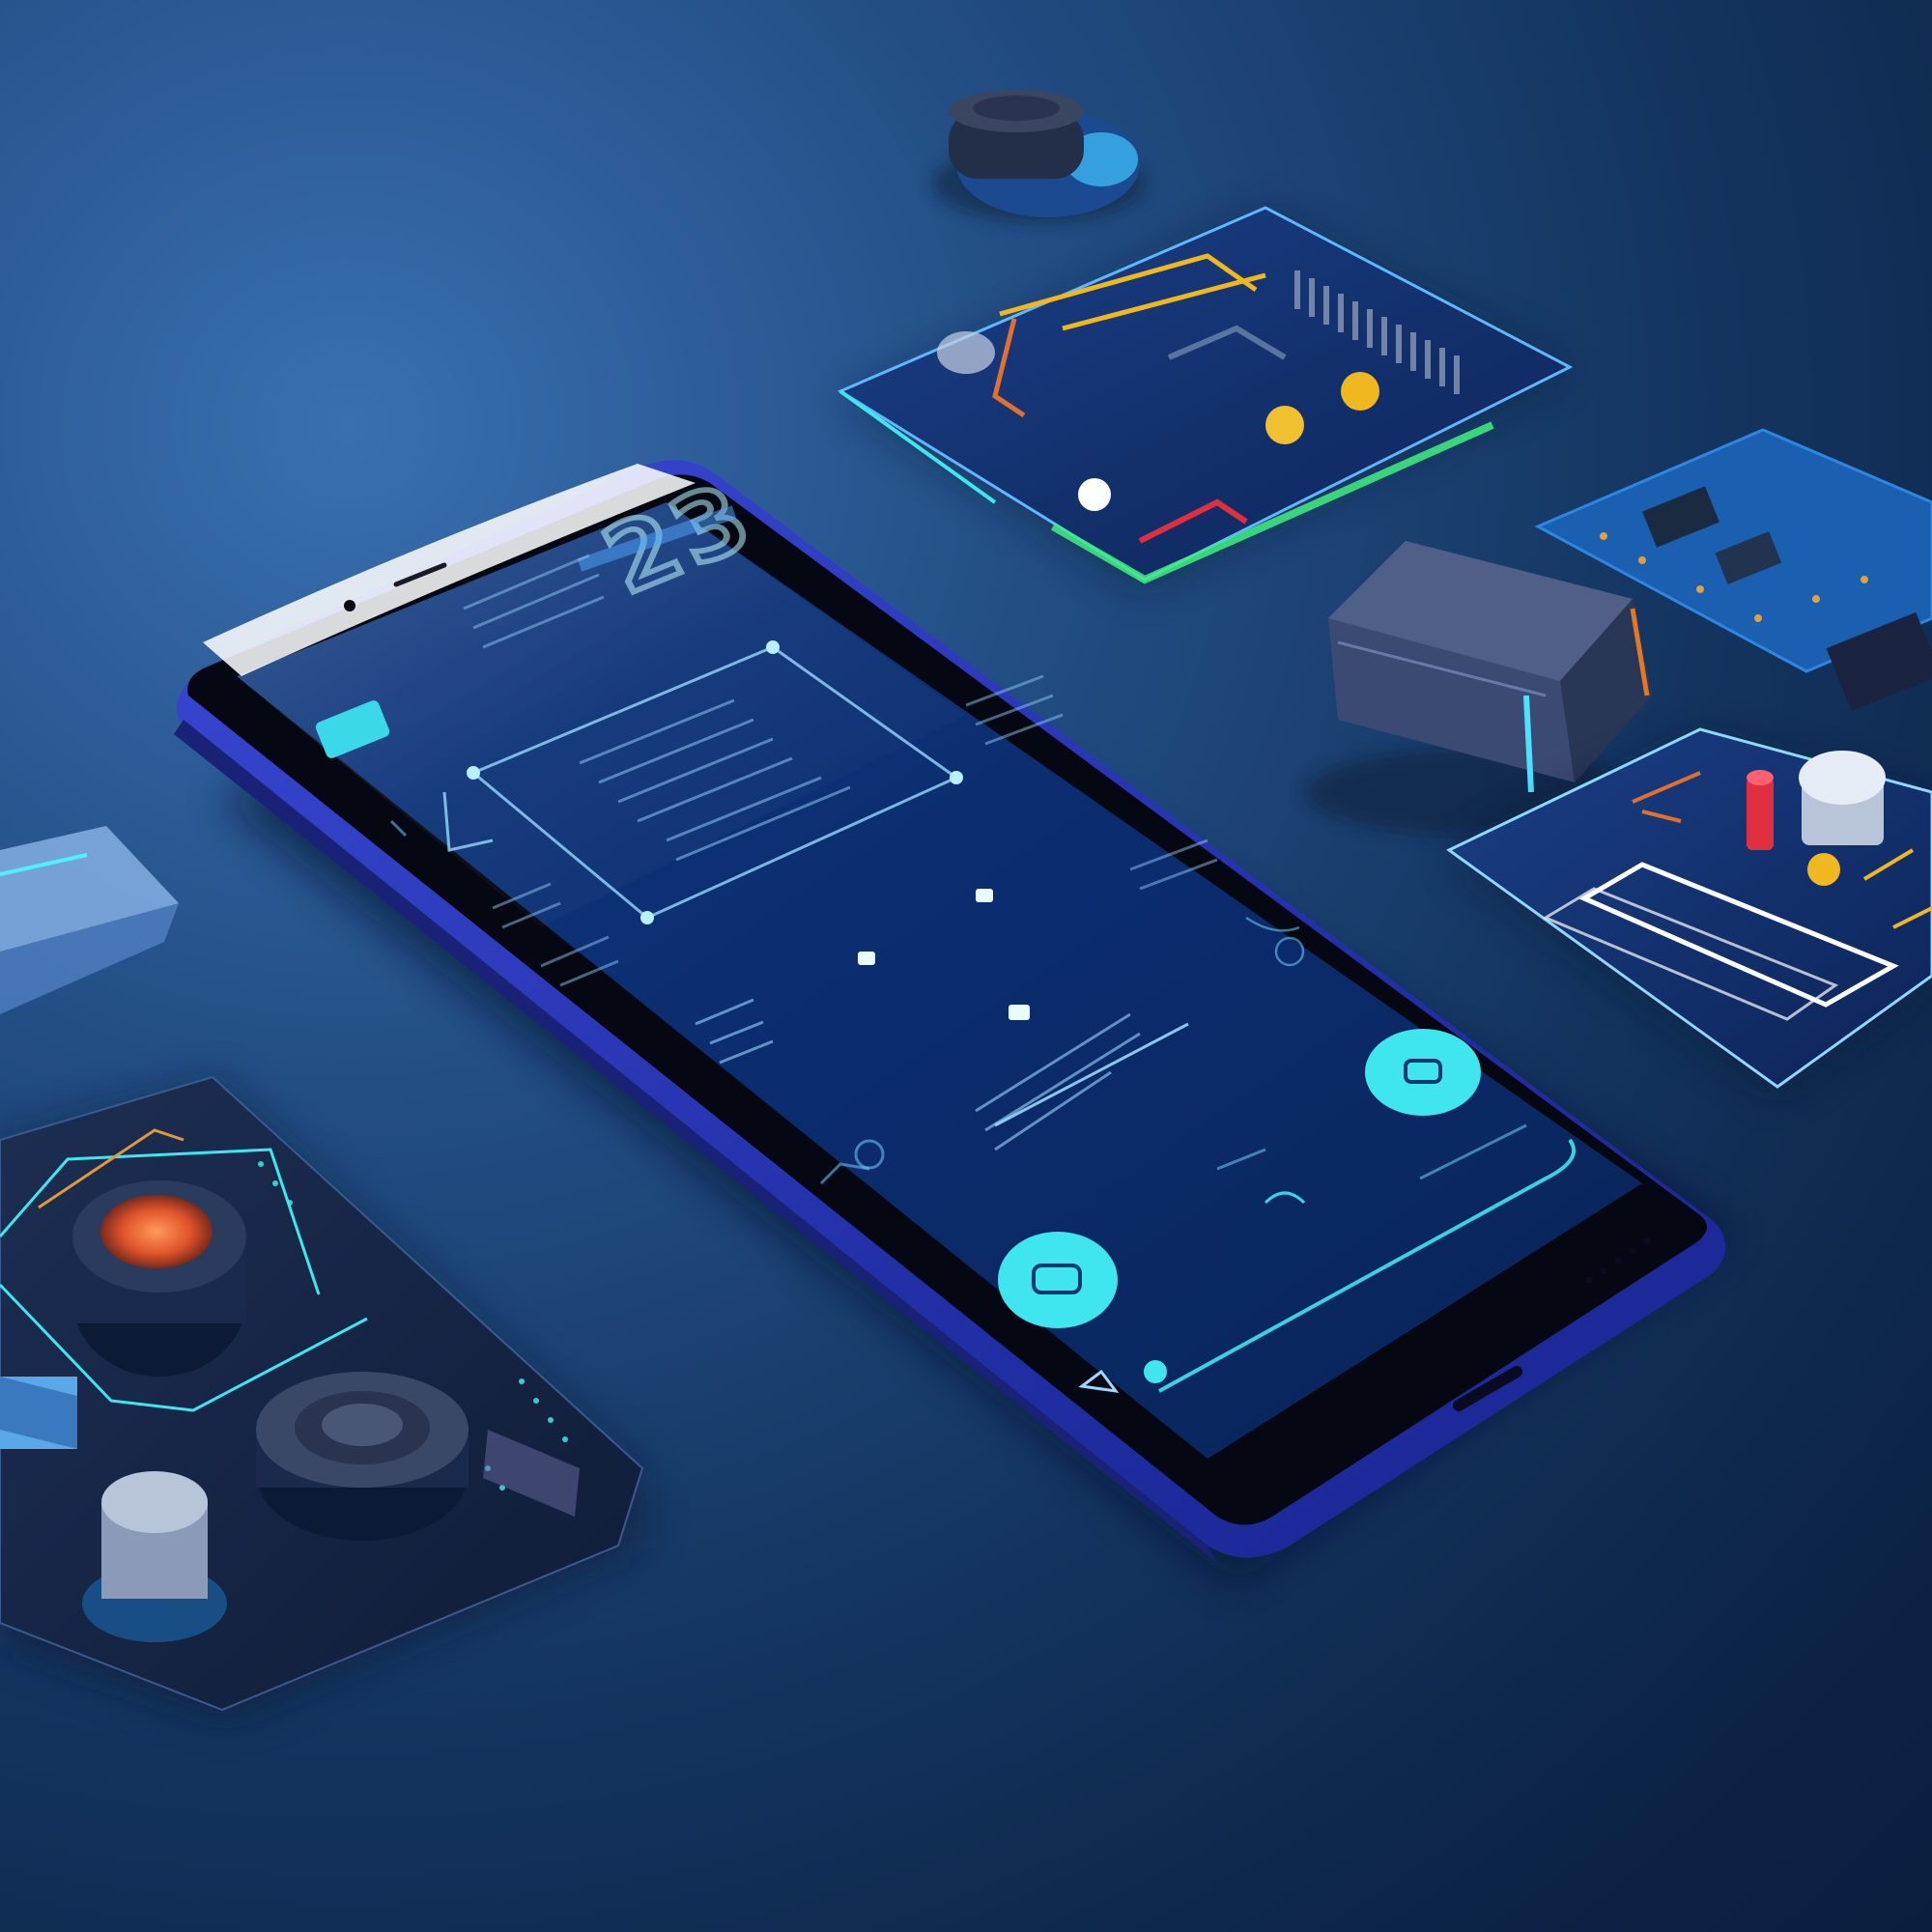 The width and height of the screenshot is (1932, 1932). Describe the element at coordinates (1155, 1371) in the screenshot. I see `indicator-dot-icon` at that location.